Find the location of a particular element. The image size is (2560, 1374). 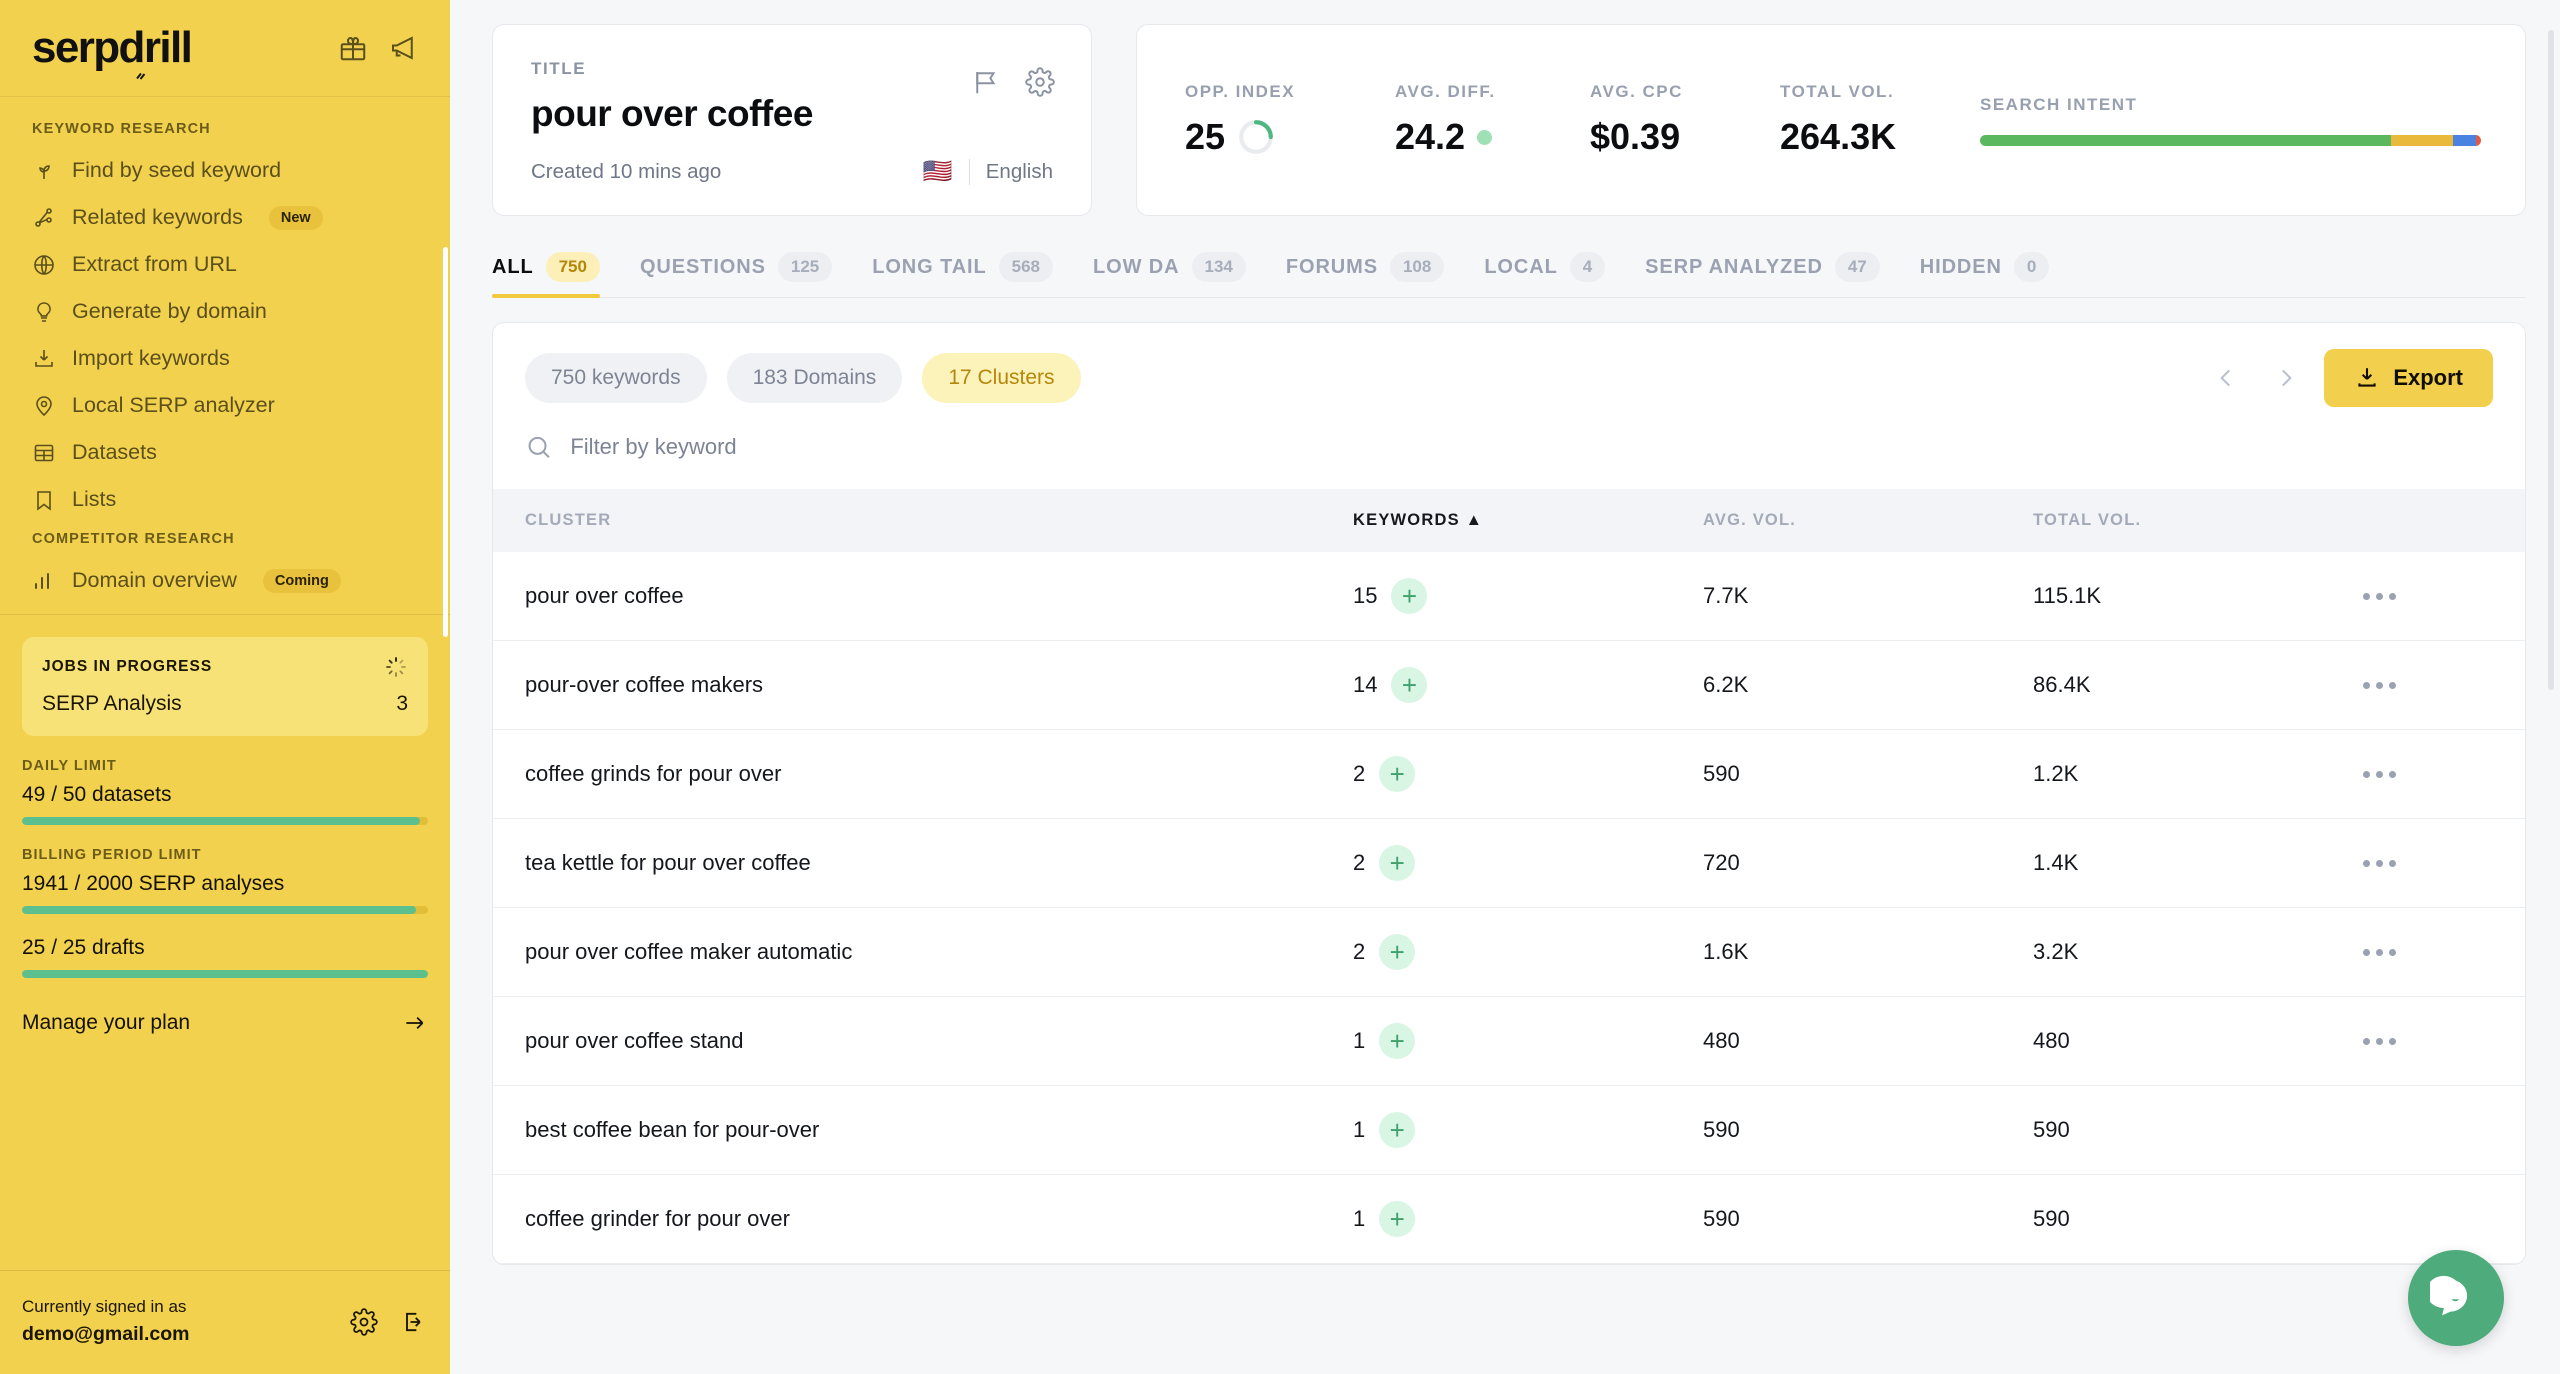

sprout-icon is located at coordinates (44, 171).